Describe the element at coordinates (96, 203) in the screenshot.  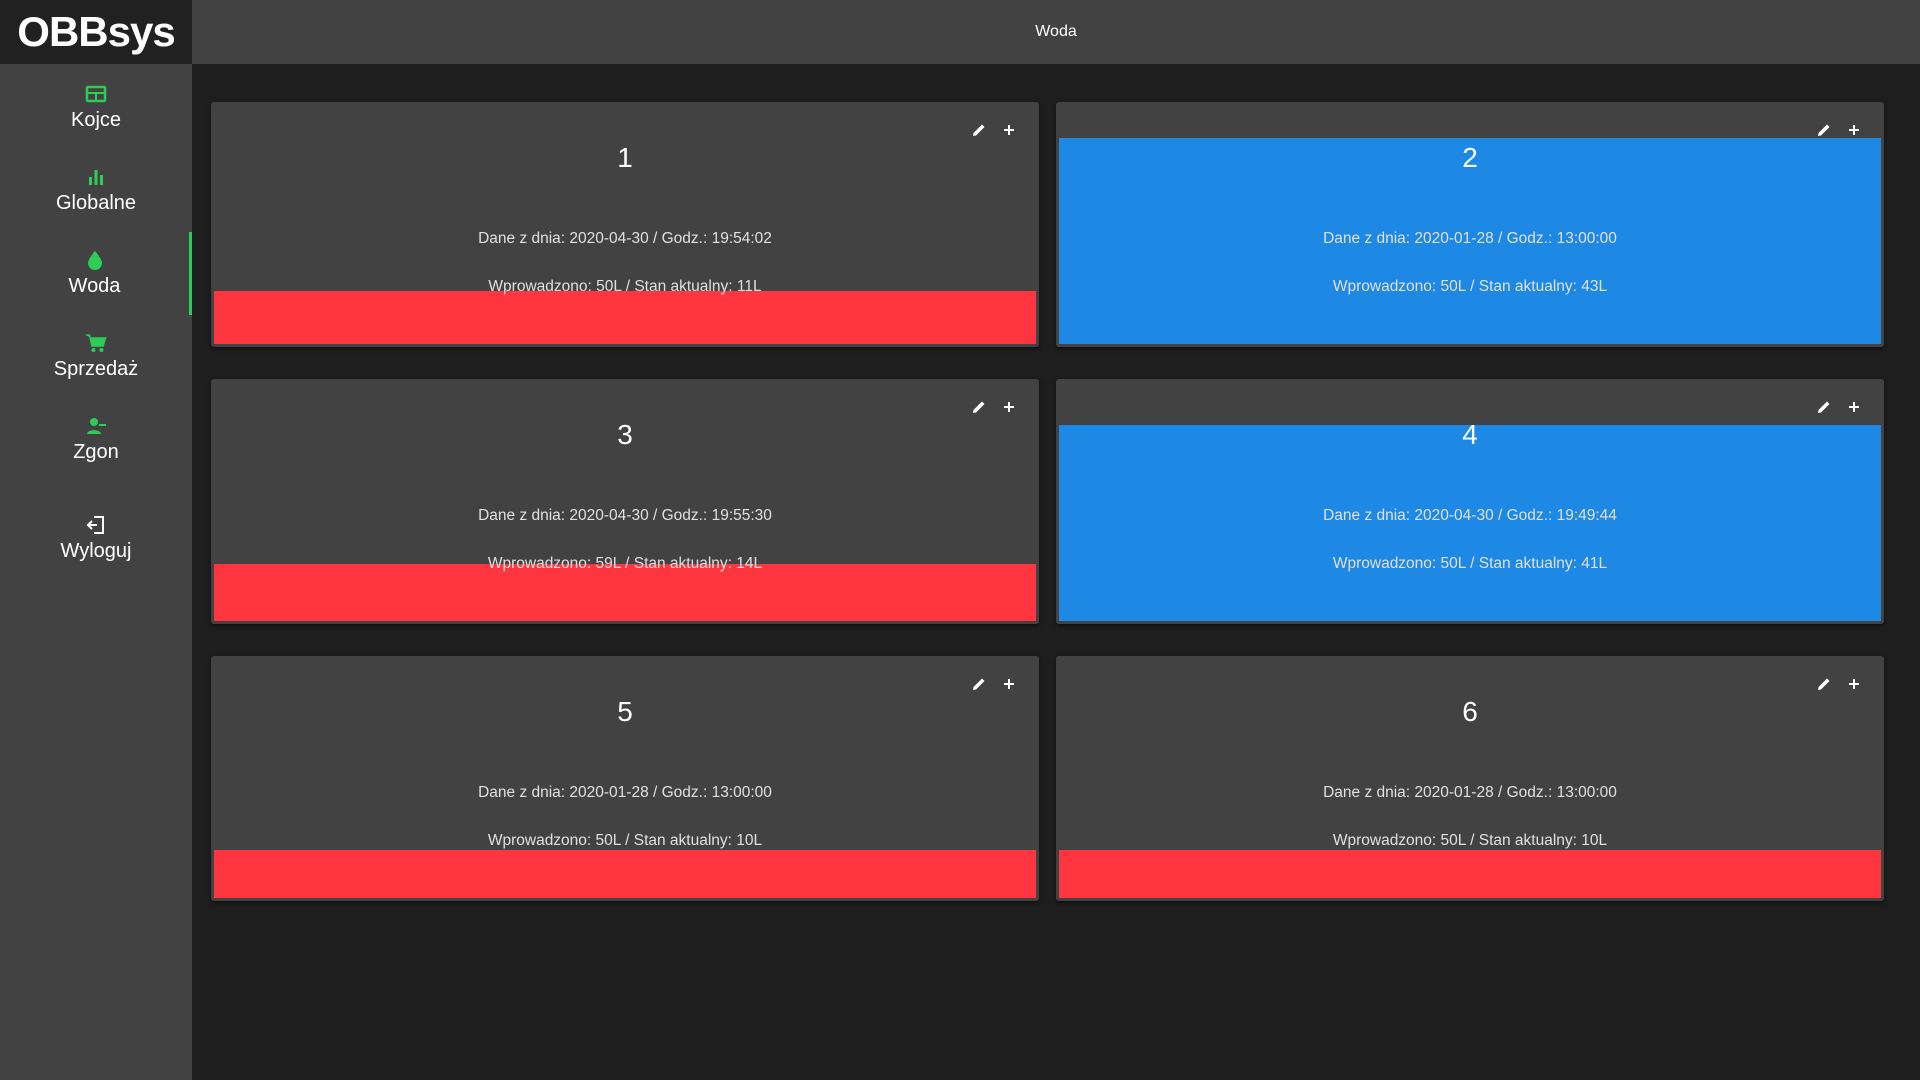
I see `sidebar-item-label: Globalne` at that location.